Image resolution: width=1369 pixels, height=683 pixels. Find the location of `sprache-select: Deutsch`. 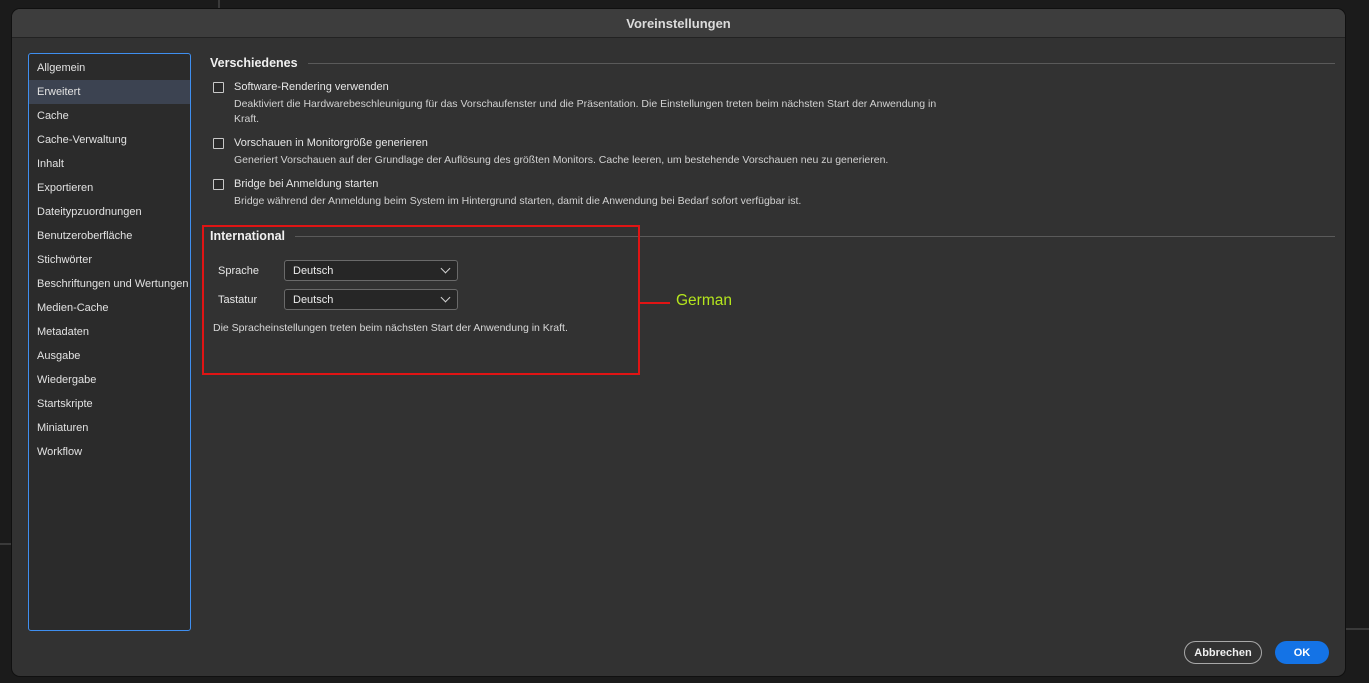

sprache-select: Deutsch is located at coordinates (371, 270).